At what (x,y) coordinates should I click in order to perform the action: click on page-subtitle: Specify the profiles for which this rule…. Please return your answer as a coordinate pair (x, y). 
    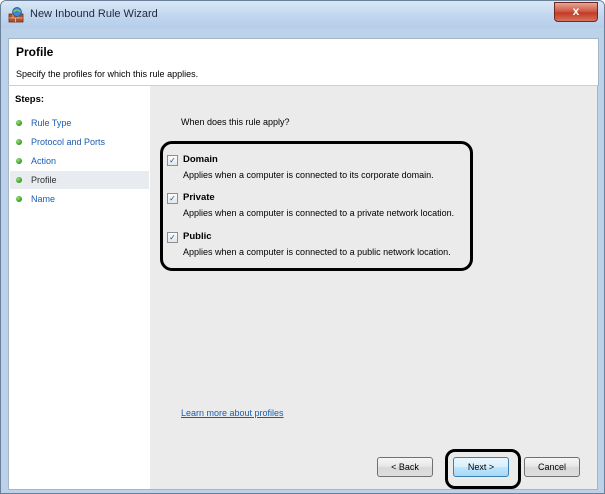
    Looking at the image, I should click on (107, 74).